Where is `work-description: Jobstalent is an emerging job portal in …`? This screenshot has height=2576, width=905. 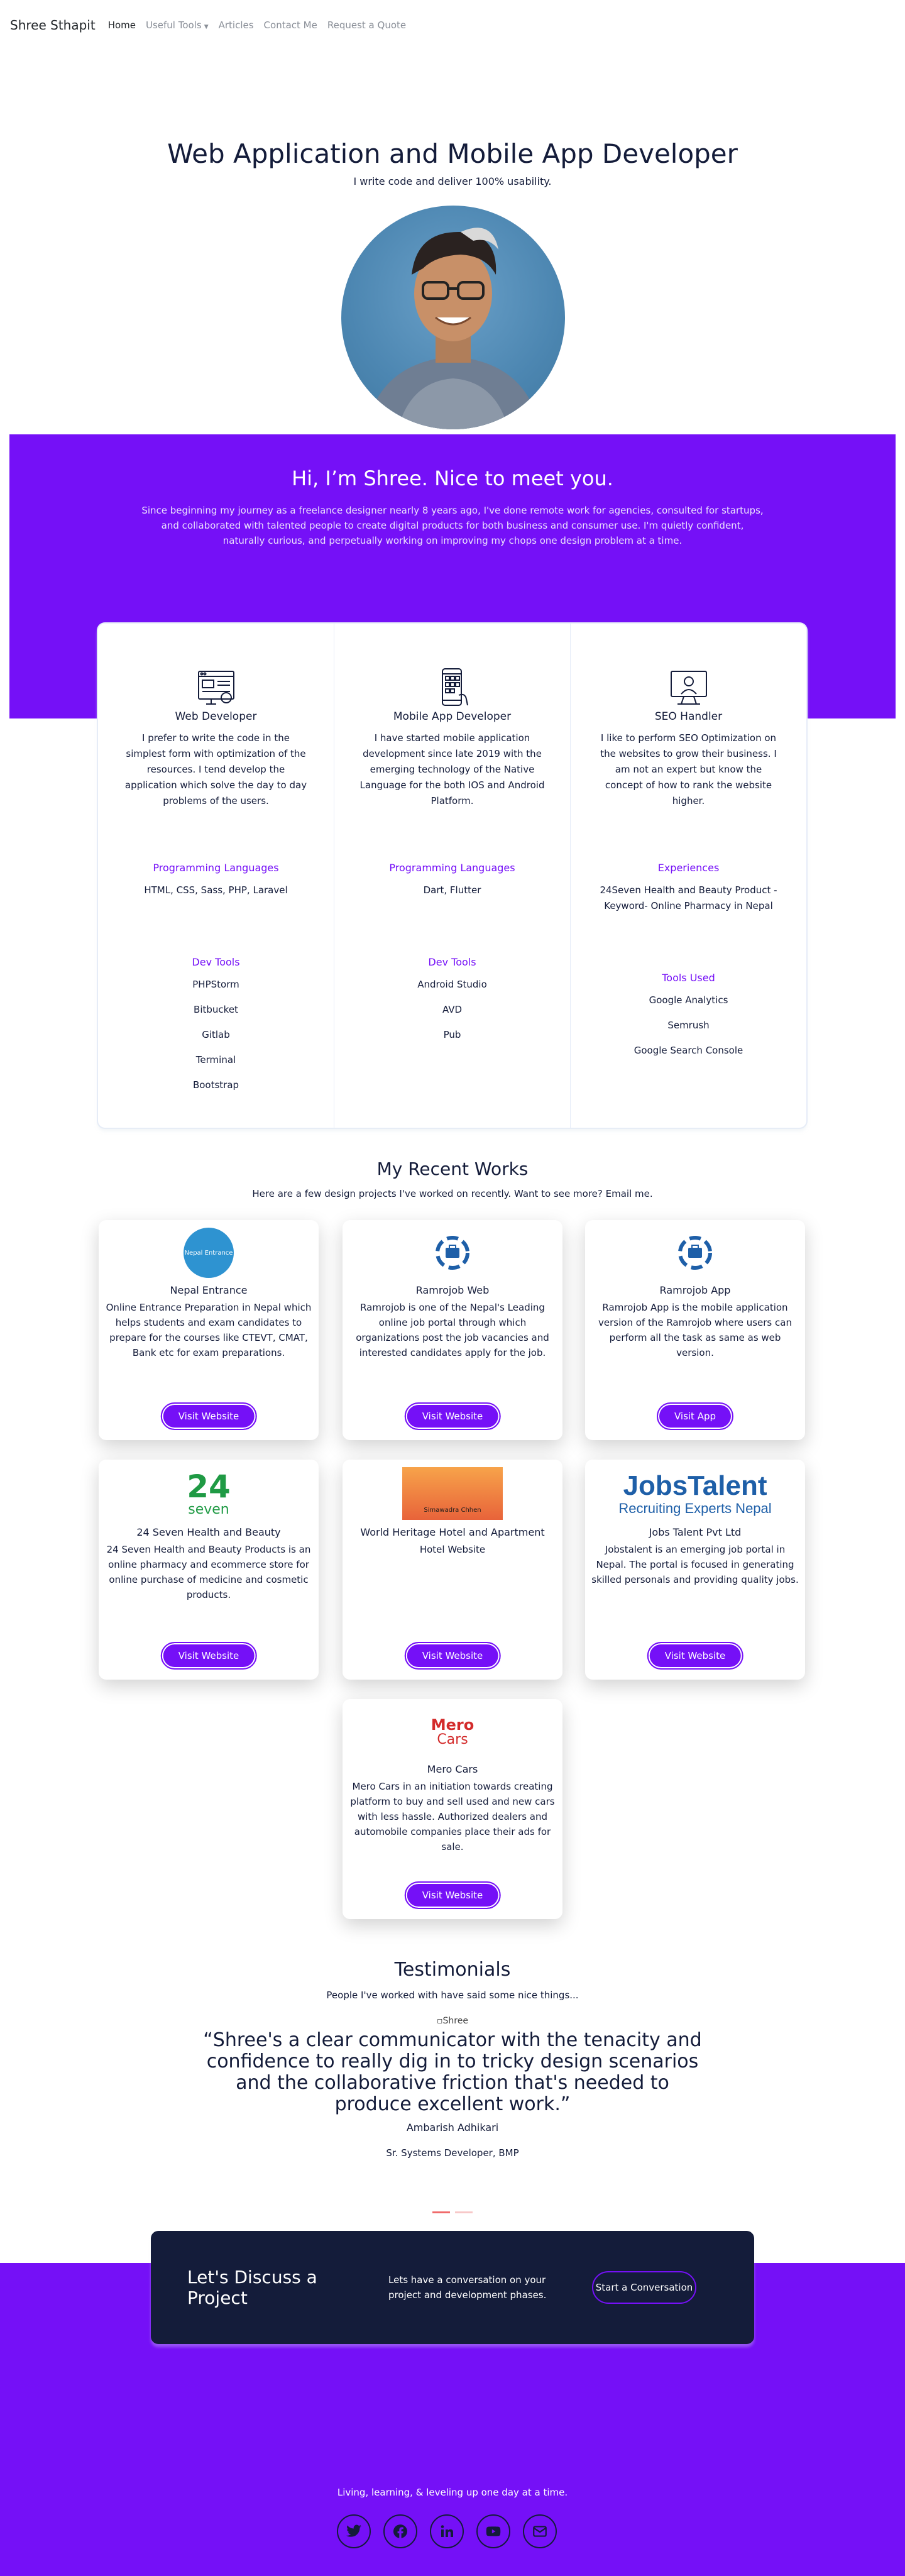 work-description: Jobstalent is an emerging job portal in … is located at coordinates (695, 1564).